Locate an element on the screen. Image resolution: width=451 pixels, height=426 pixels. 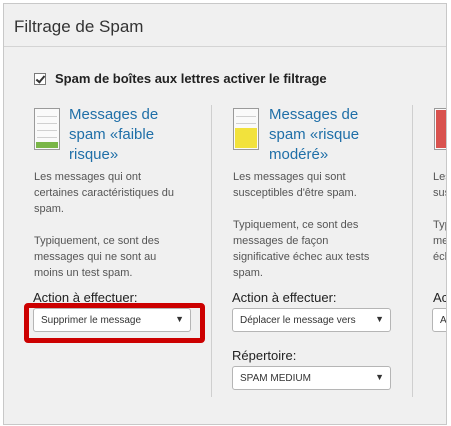
panel-header: Filtrage de Spam is located at coordinates (225, 25).